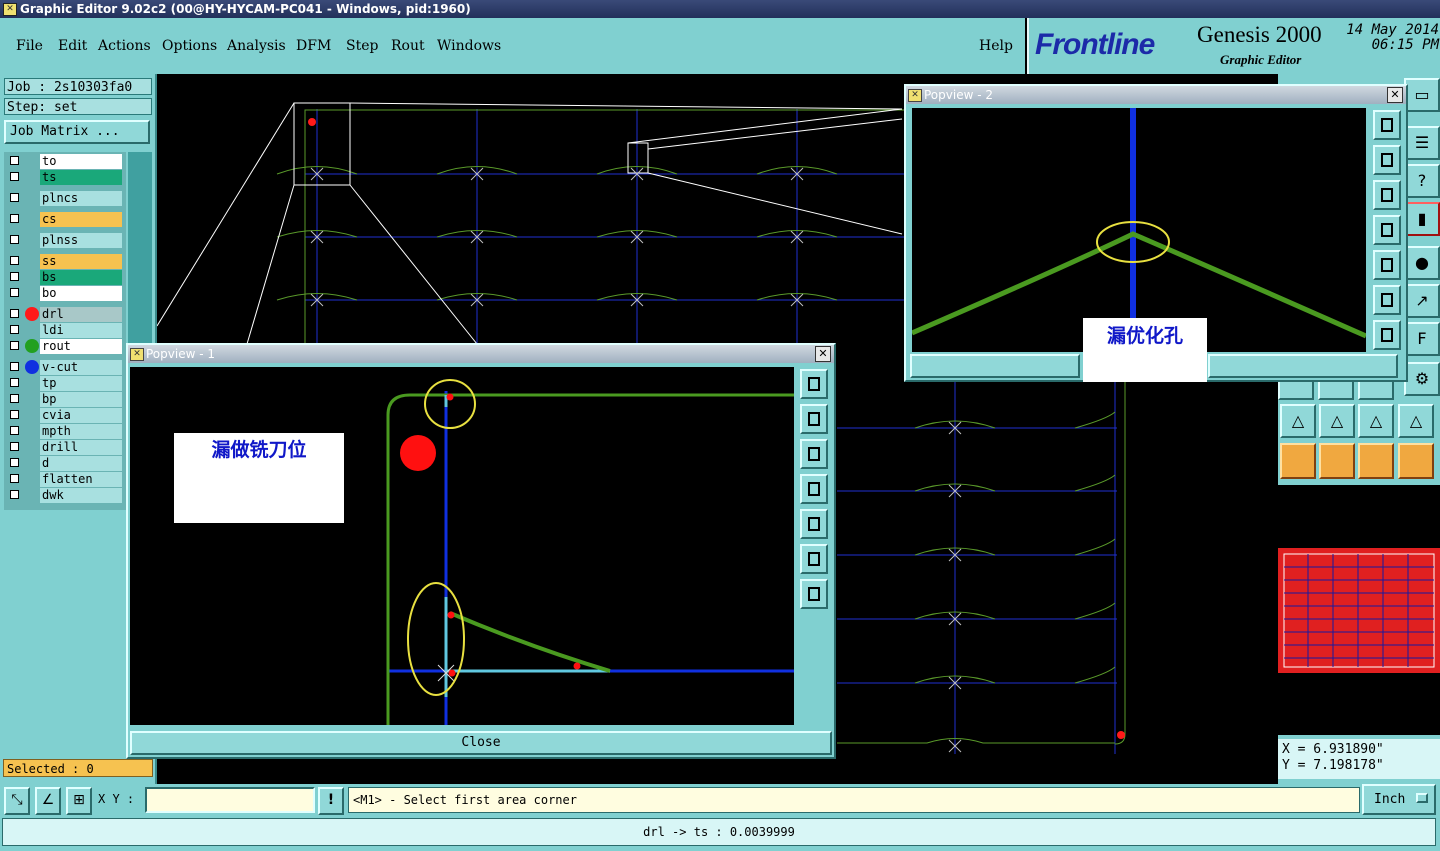 The width and height of the screenshot is (1440, 851). I want to click on tool-button: ▮, so click(1422, 219).